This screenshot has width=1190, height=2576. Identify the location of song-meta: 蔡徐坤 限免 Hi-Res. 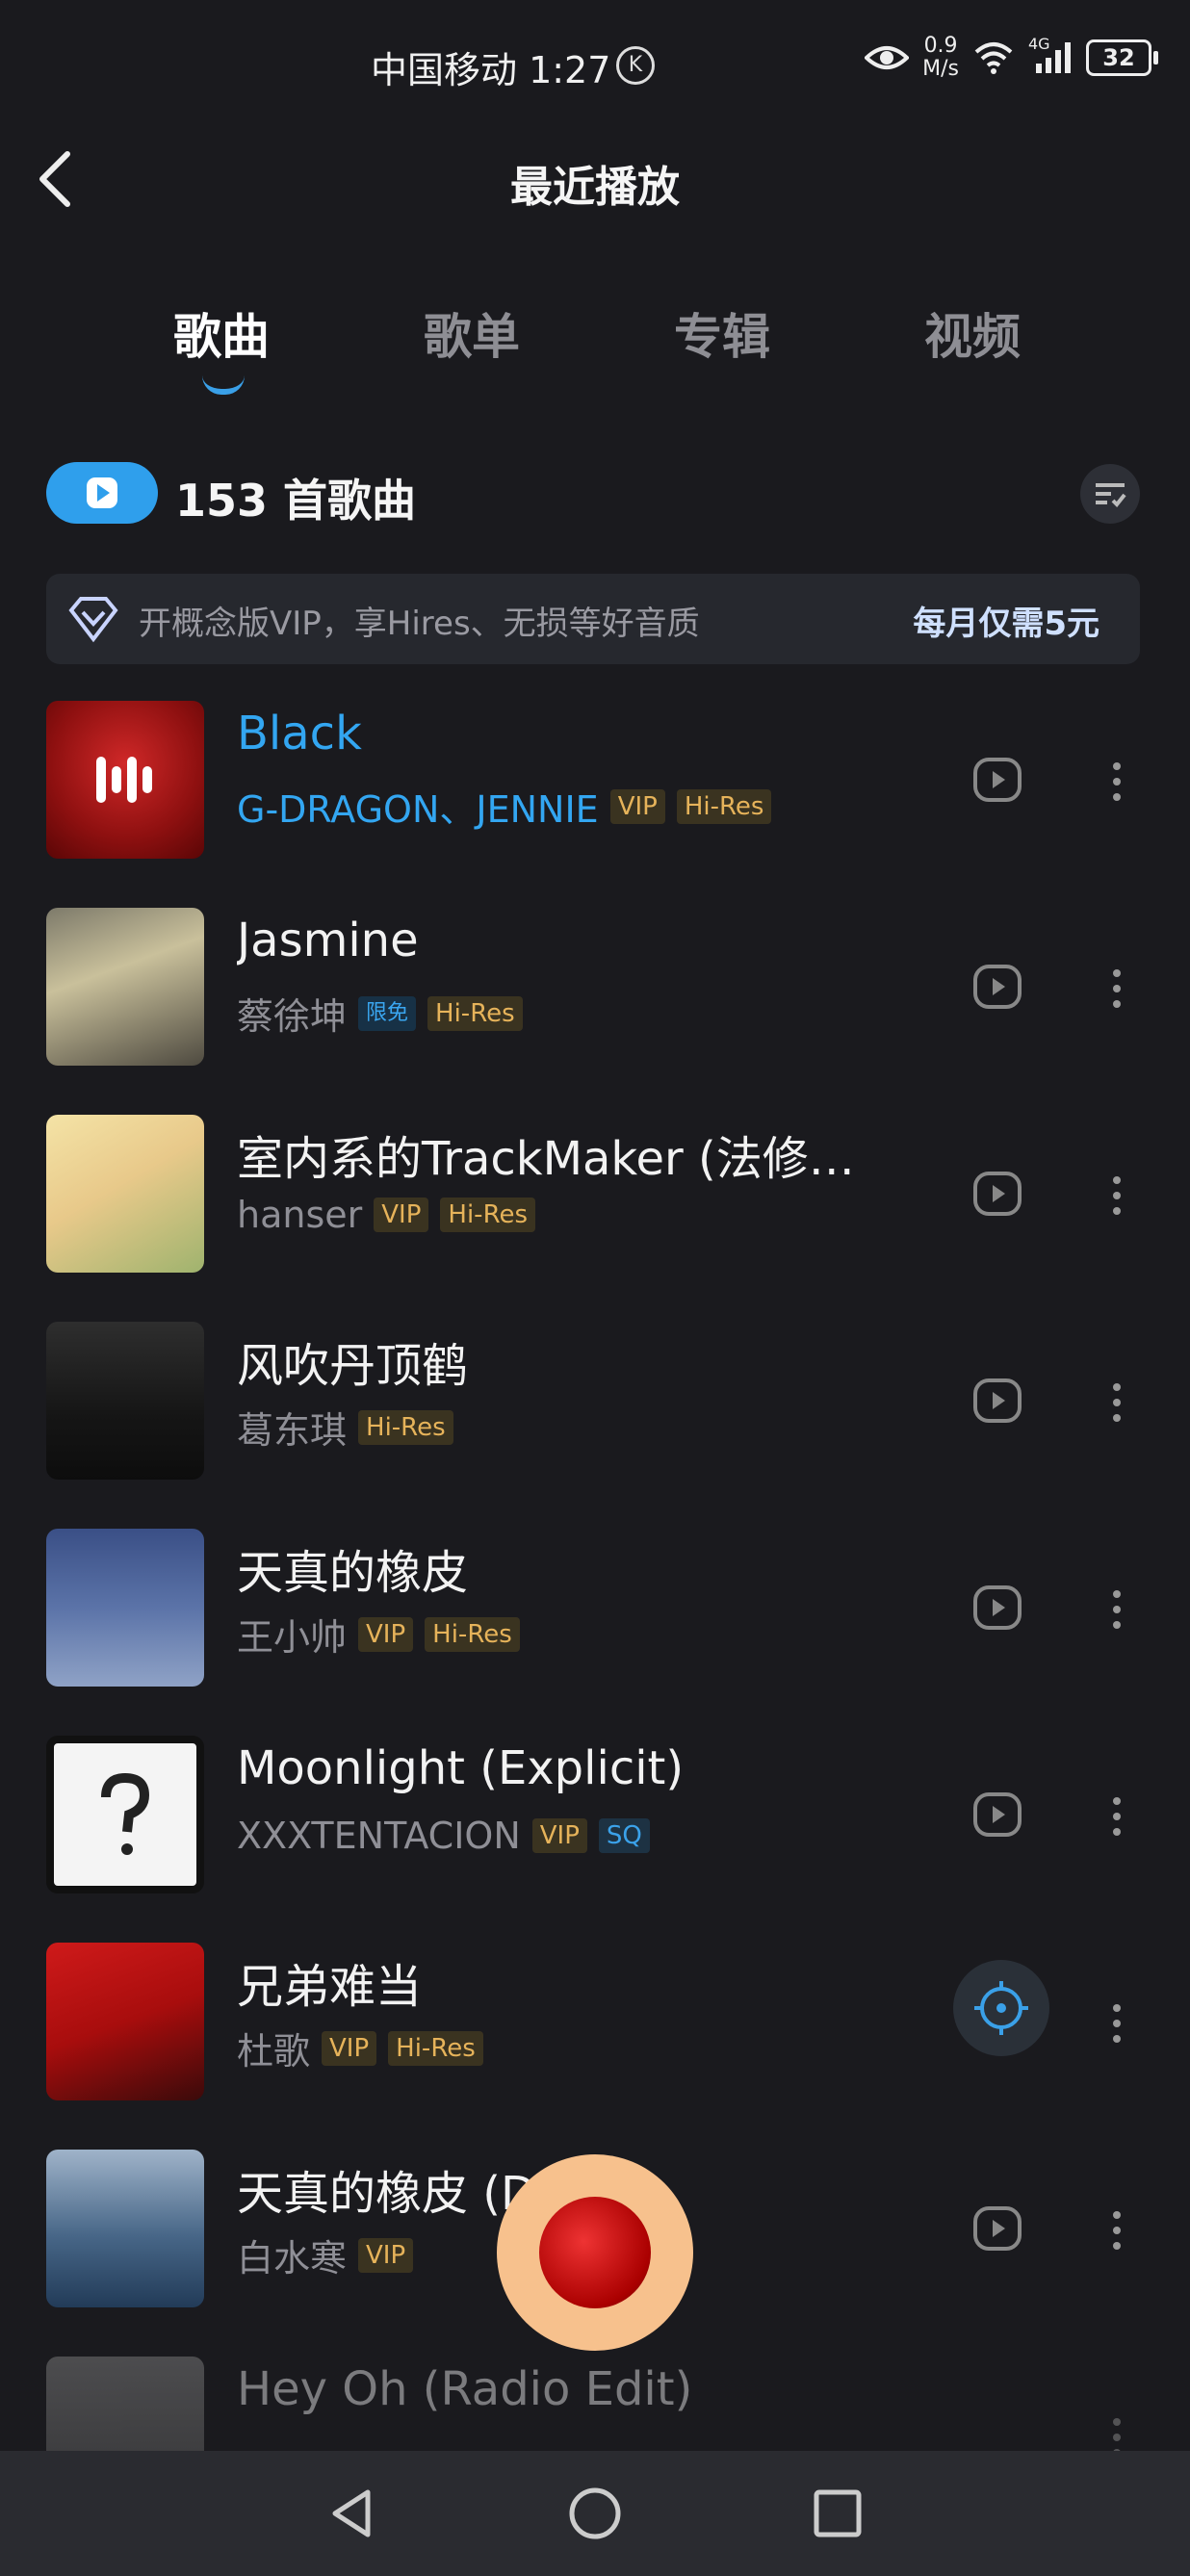
(380, 1013).